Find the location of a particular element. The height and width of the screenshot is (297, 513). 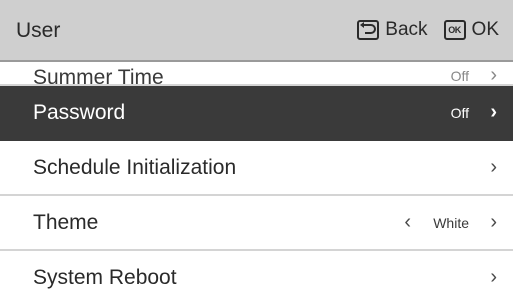

ok-button: OK is located at coordinates (485, 30).